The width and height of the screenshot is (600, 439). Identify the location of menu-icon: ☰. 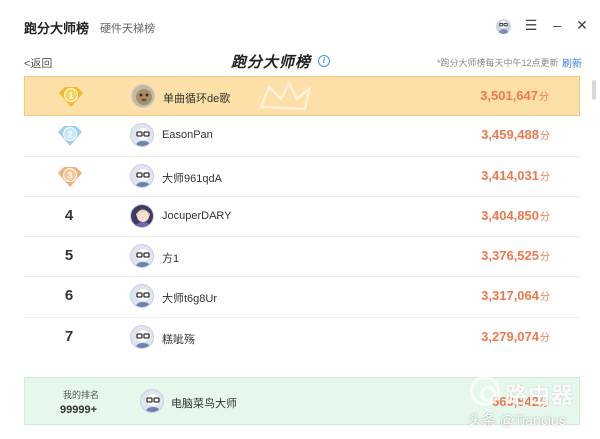
(531, 25).